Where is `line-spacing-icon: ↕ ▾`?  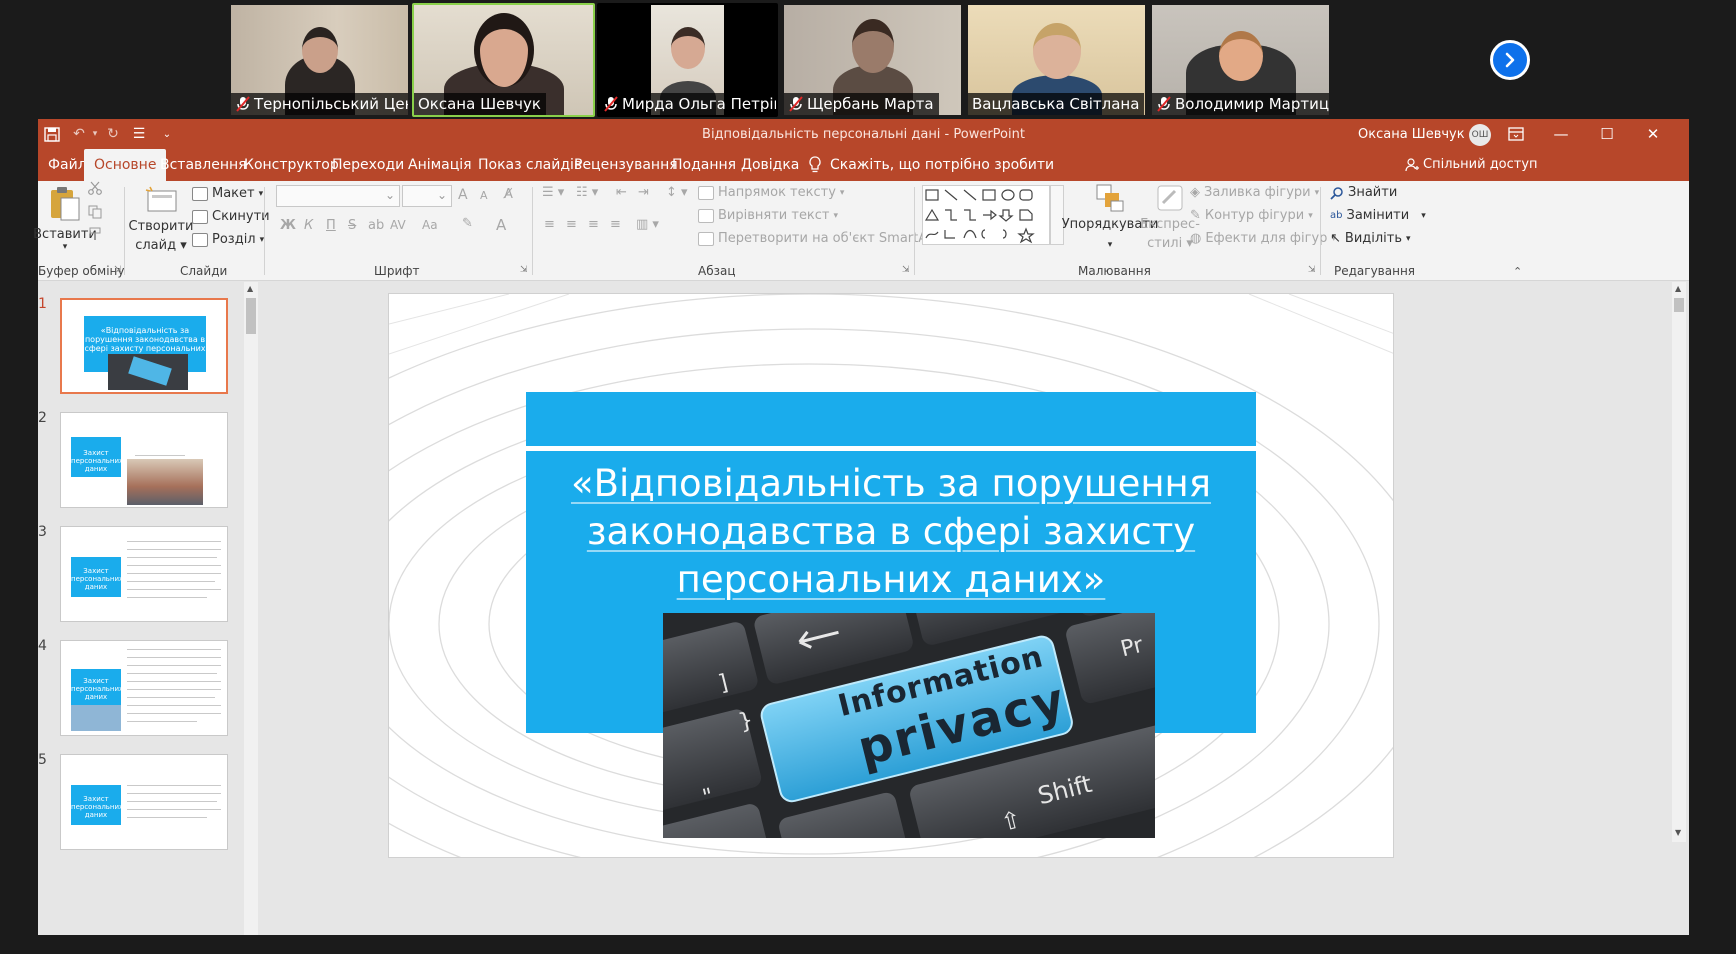 line-spacing-icon: ↕ ▾ is located at coordinates (677, 192).